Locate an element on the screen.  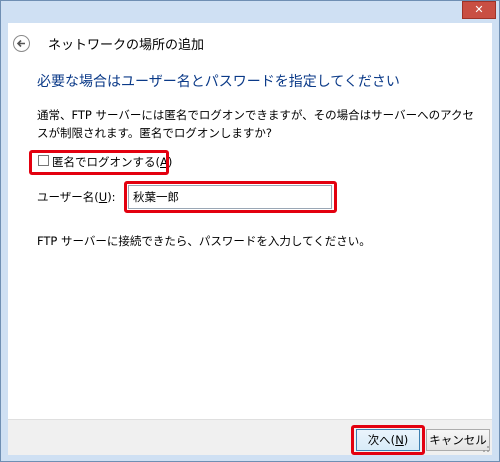
highlight-box-anonymous is located at coordinates (99, 162).